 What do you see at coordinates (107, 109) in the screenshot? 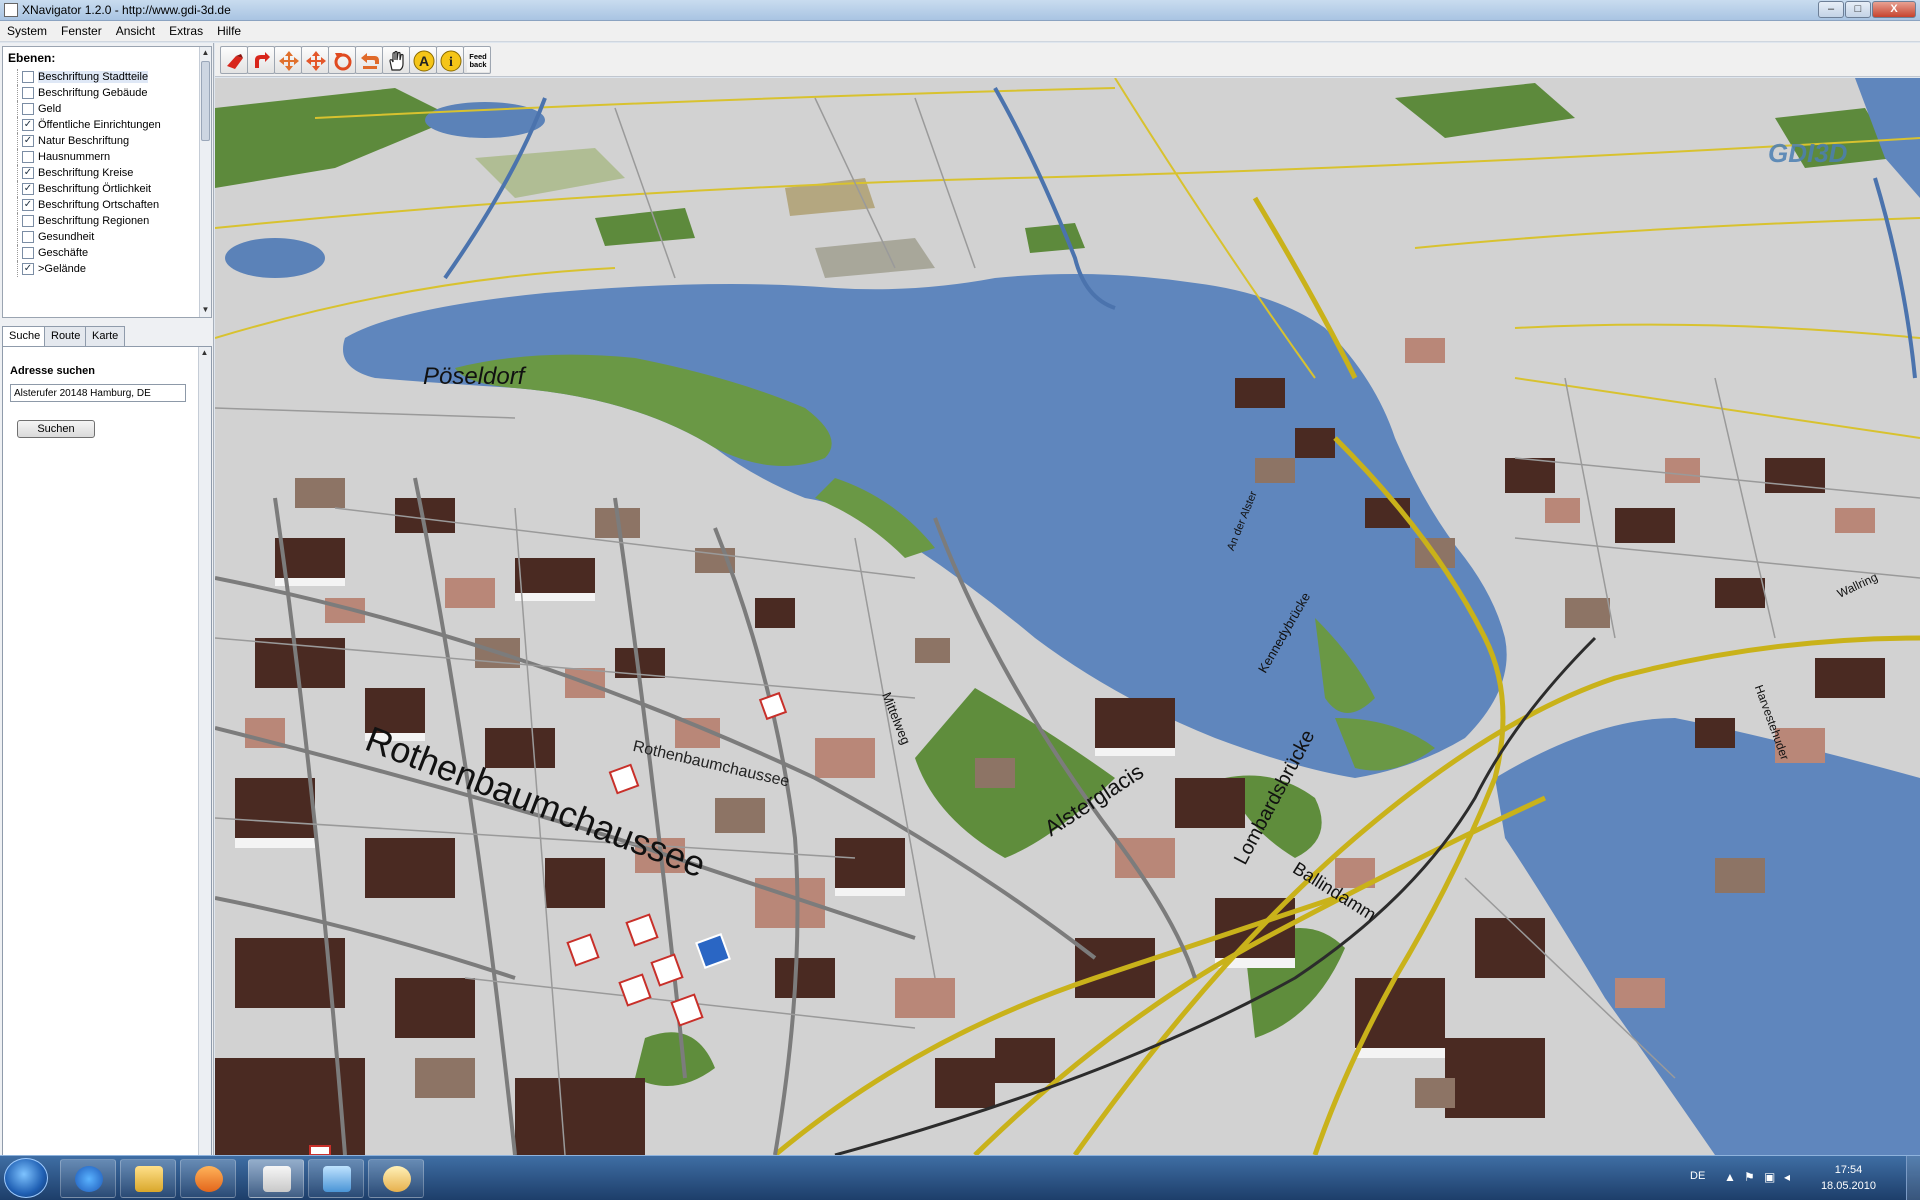
I see `layer-item: Geld` at bounding box center [107, 109].